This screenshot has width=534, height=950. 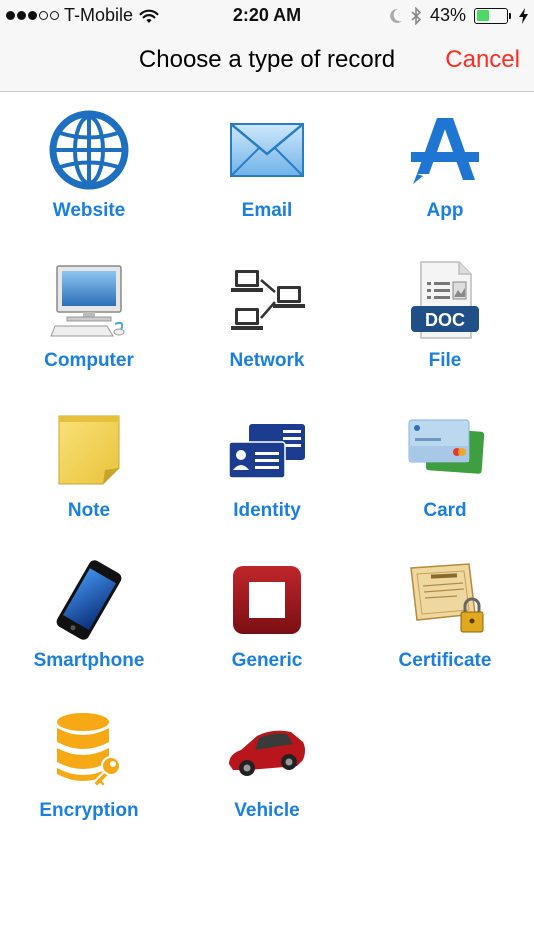 What do you see at coordinates (445, 660) in the screenshot?
I see `record-type-label: Certificate` at bounding box center [445, 660].